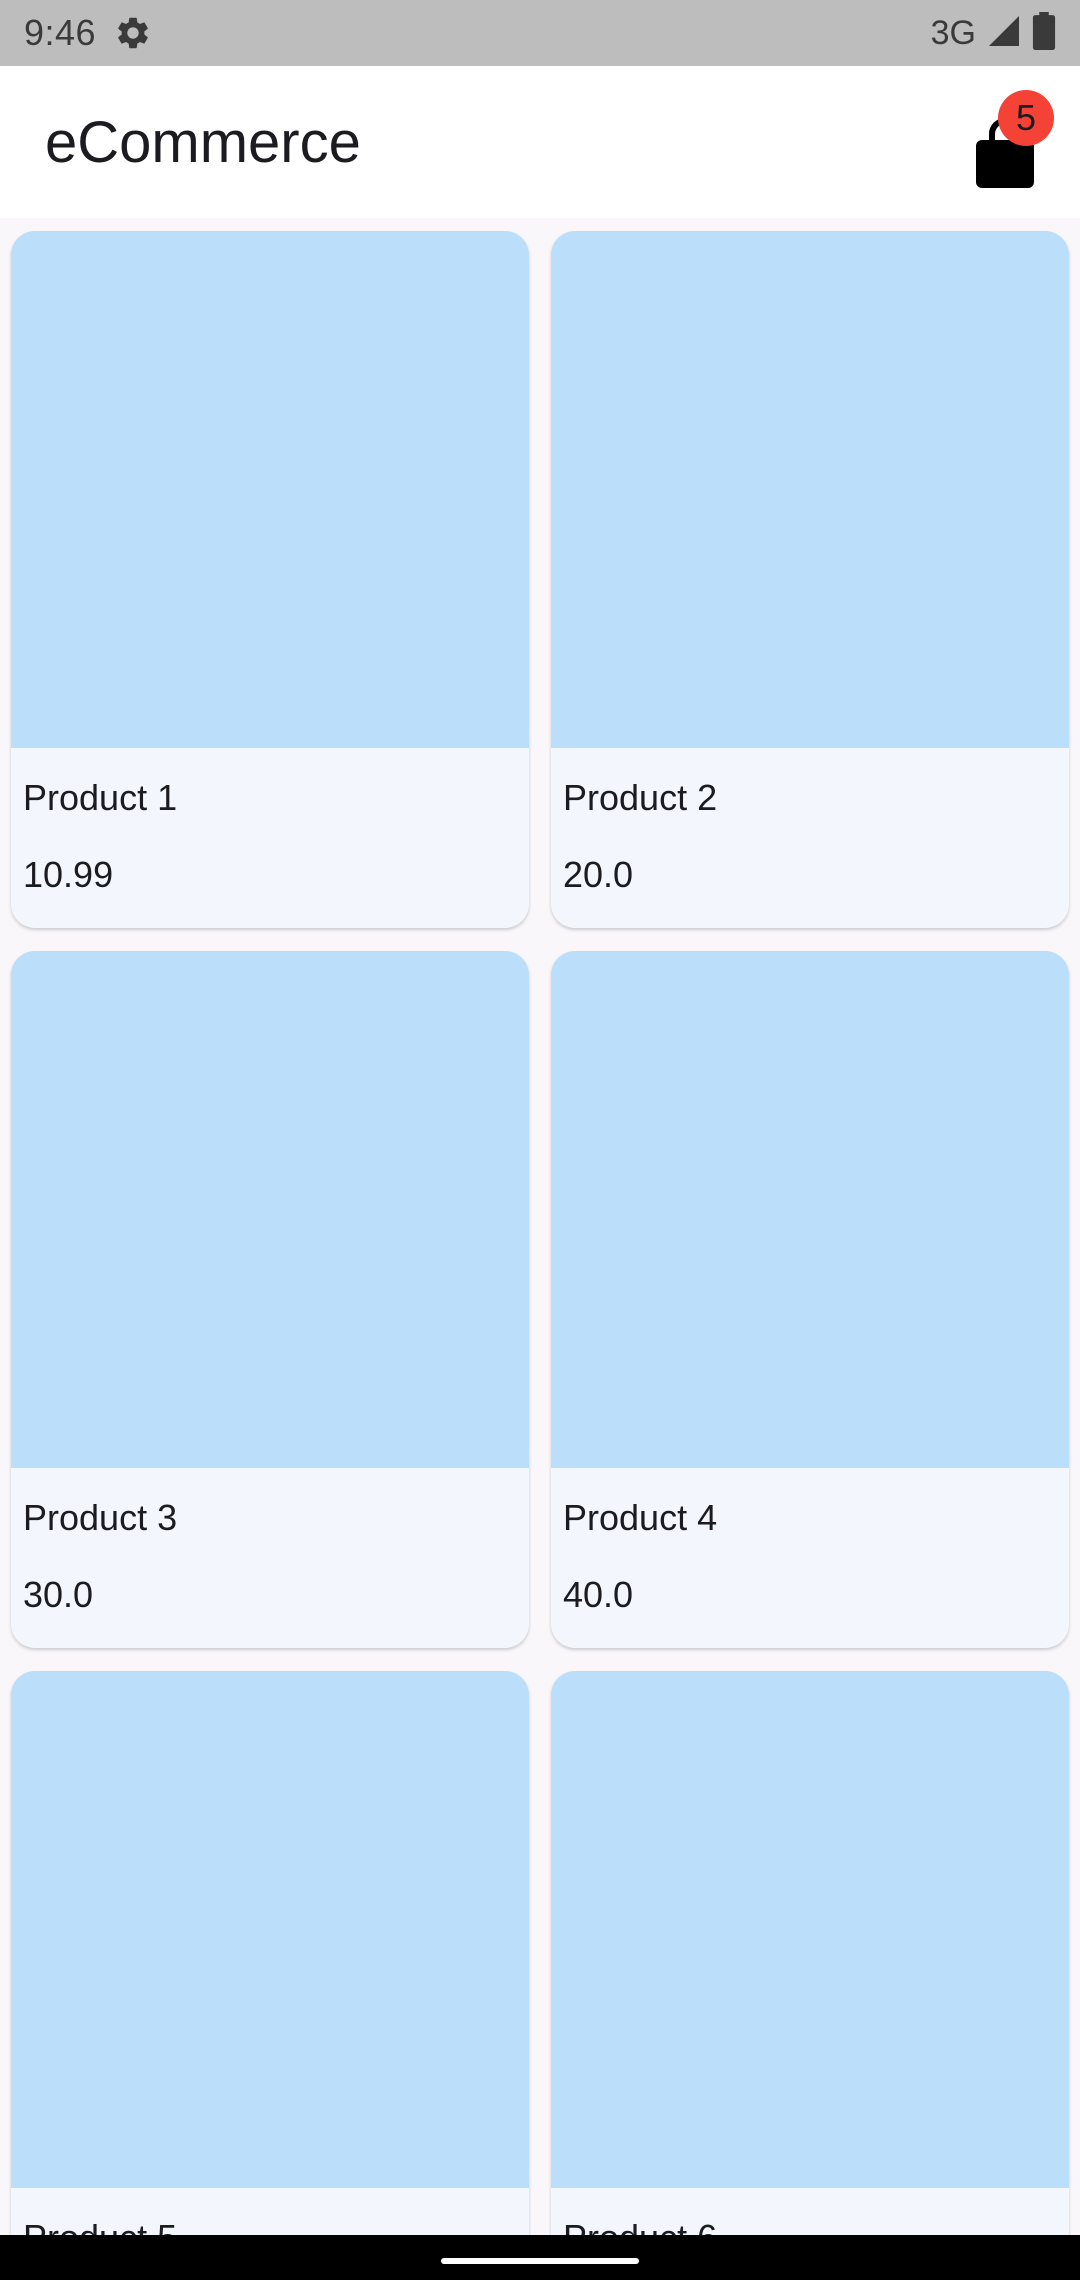 The image size is (1080, 2280). What do you see at coordinates (1044, 33) in the screenshot?
I see `battery-icon` at bounding box center [1044, 33].